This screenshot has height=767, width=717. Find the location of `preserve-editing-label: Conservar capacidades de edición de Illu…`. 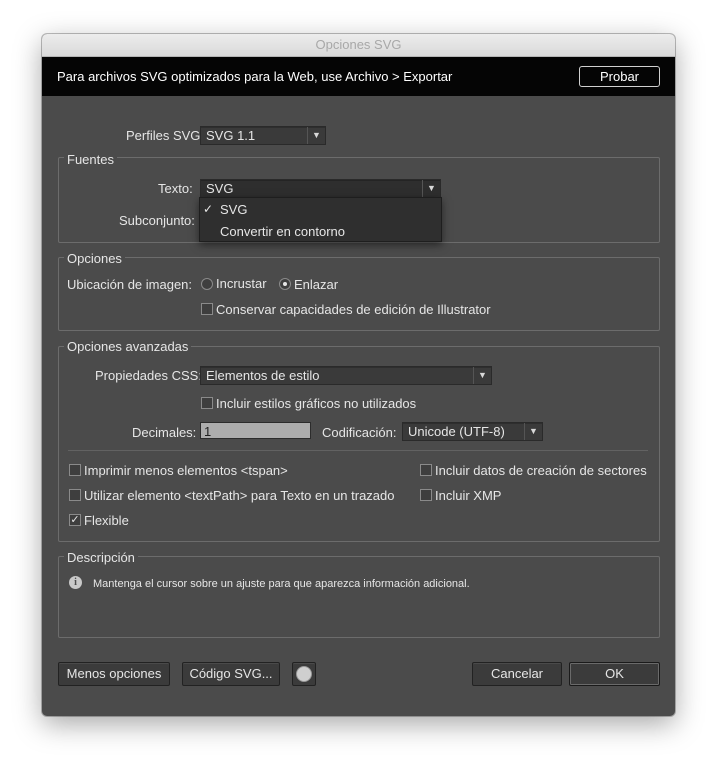

preserve-editing-label: Conservar capacidades de edición de Illu… is located at coordinates (353, 309).